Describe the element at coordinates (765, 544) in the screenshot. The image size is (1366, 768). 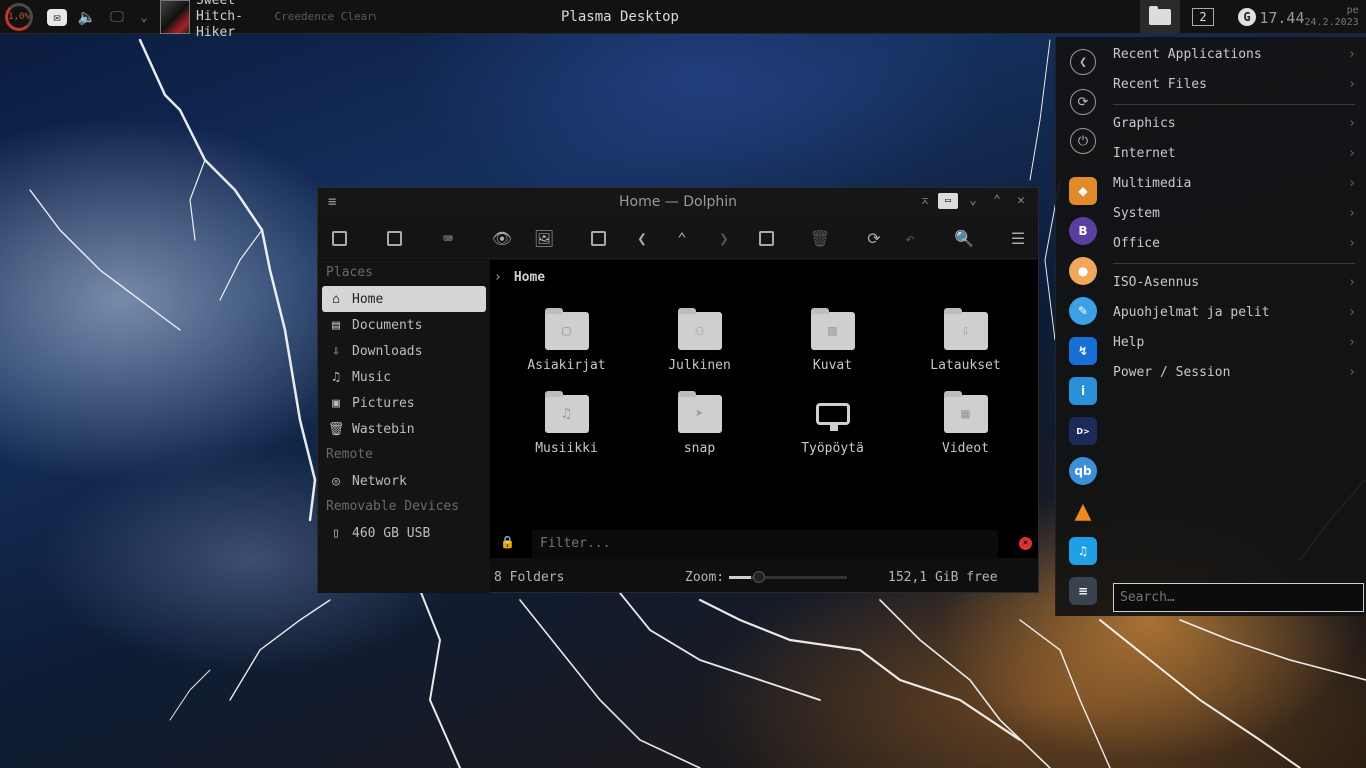
I see `filter-input` at that location.